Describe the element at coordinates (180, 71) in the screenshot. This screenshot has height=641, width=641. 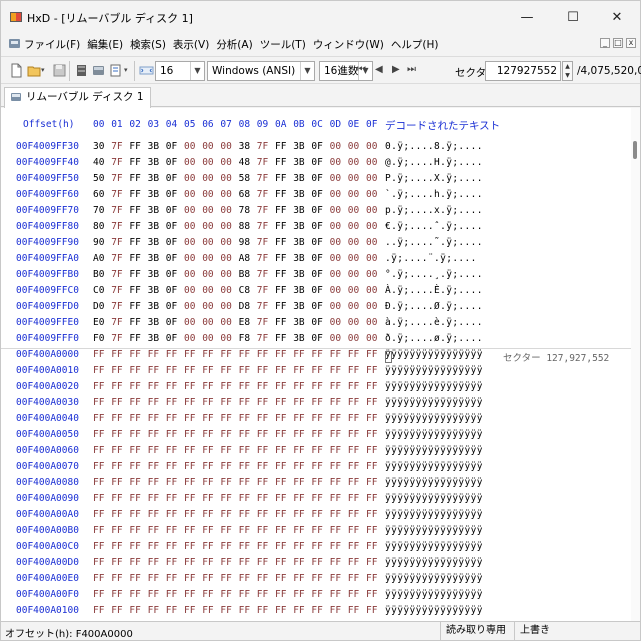
I see `bytes-per-row-select: 16 ▼` at that location.